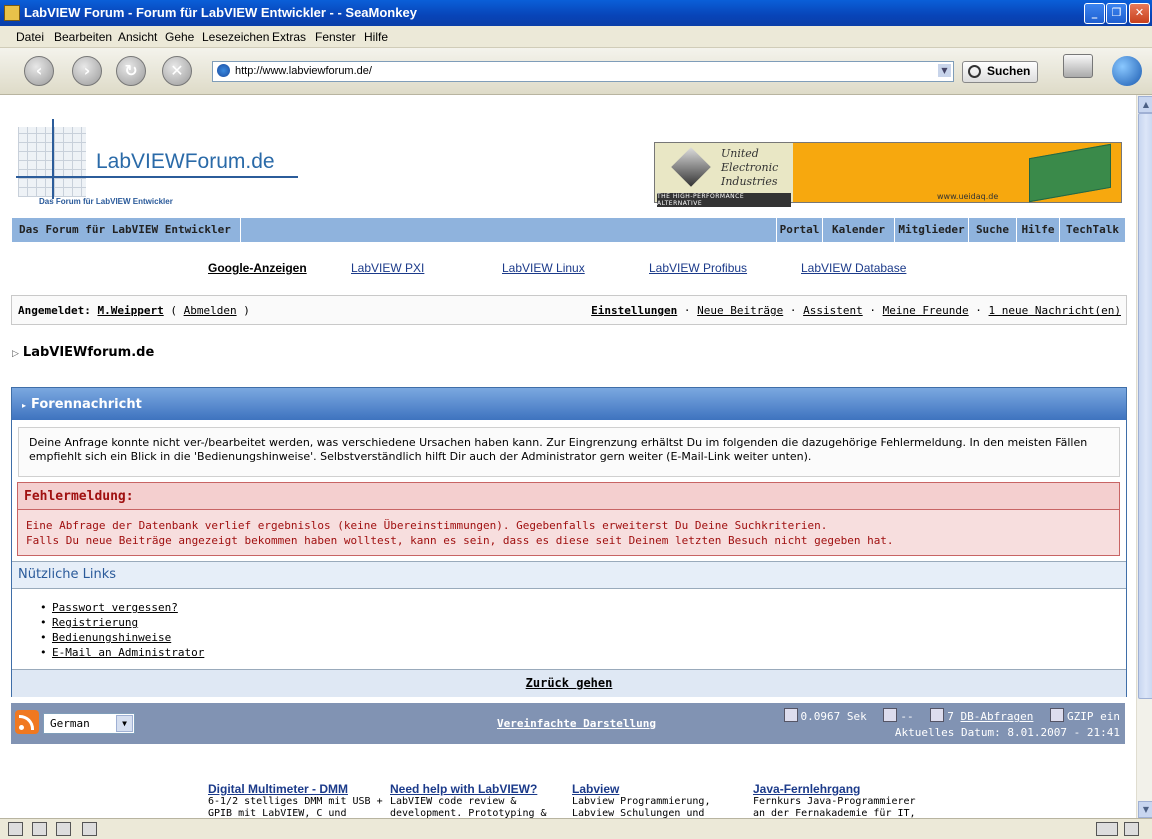 The height and width of the screenshot is (839, 1152). Describe the element at coordinates (185, 161) in the screenshot. I see `logo-text: LabVIEWForum.de` at that location.